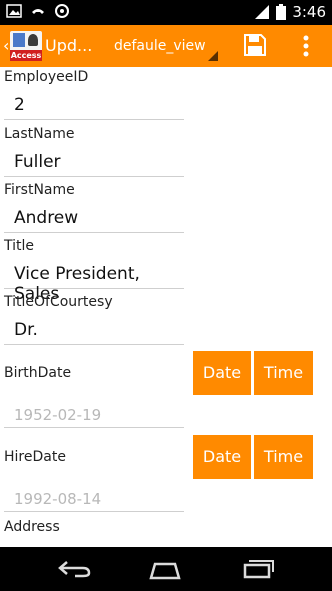 Image resolution: width=332 pixels, height=591 pixels. Describe the element at coordinates (26, 330) in the screenshot. I see `title-of-courtesy-value: Dr.` at that location.